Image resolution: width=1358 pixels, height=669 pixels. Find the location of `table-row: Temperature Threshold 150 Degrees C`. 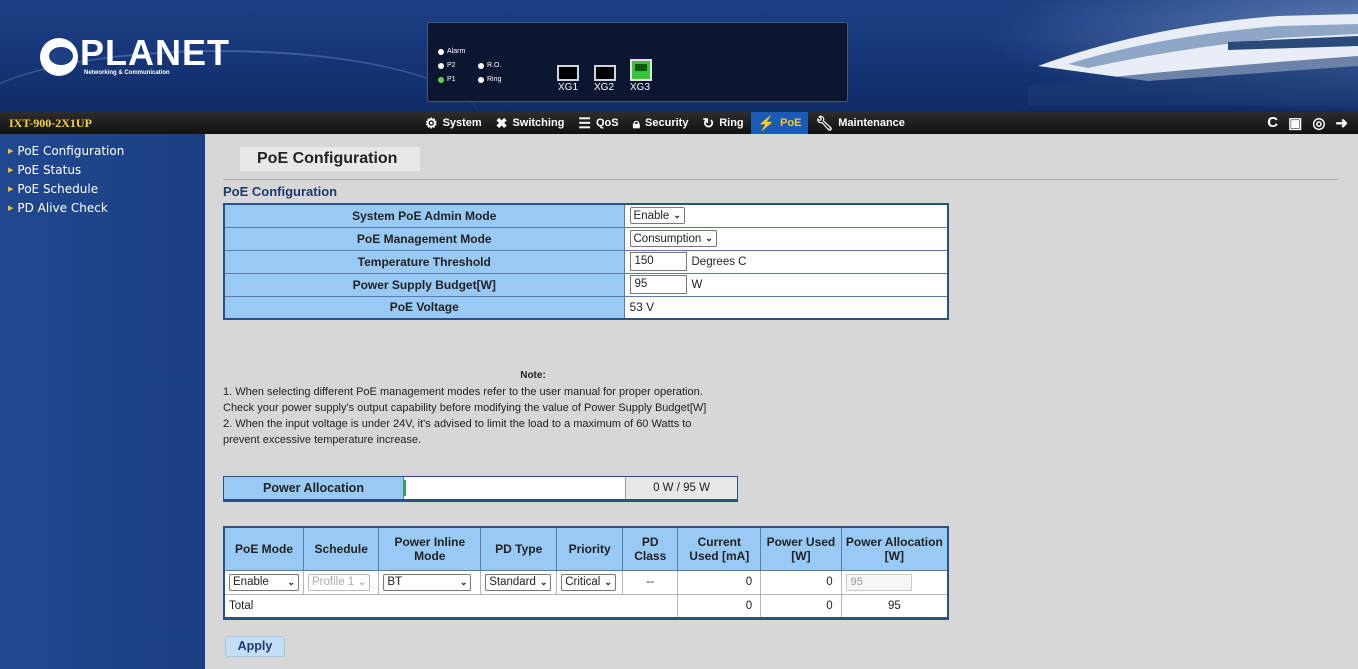

table-row: Temperature Threshold 150 Degrees C is located at coordinates (586, 262).